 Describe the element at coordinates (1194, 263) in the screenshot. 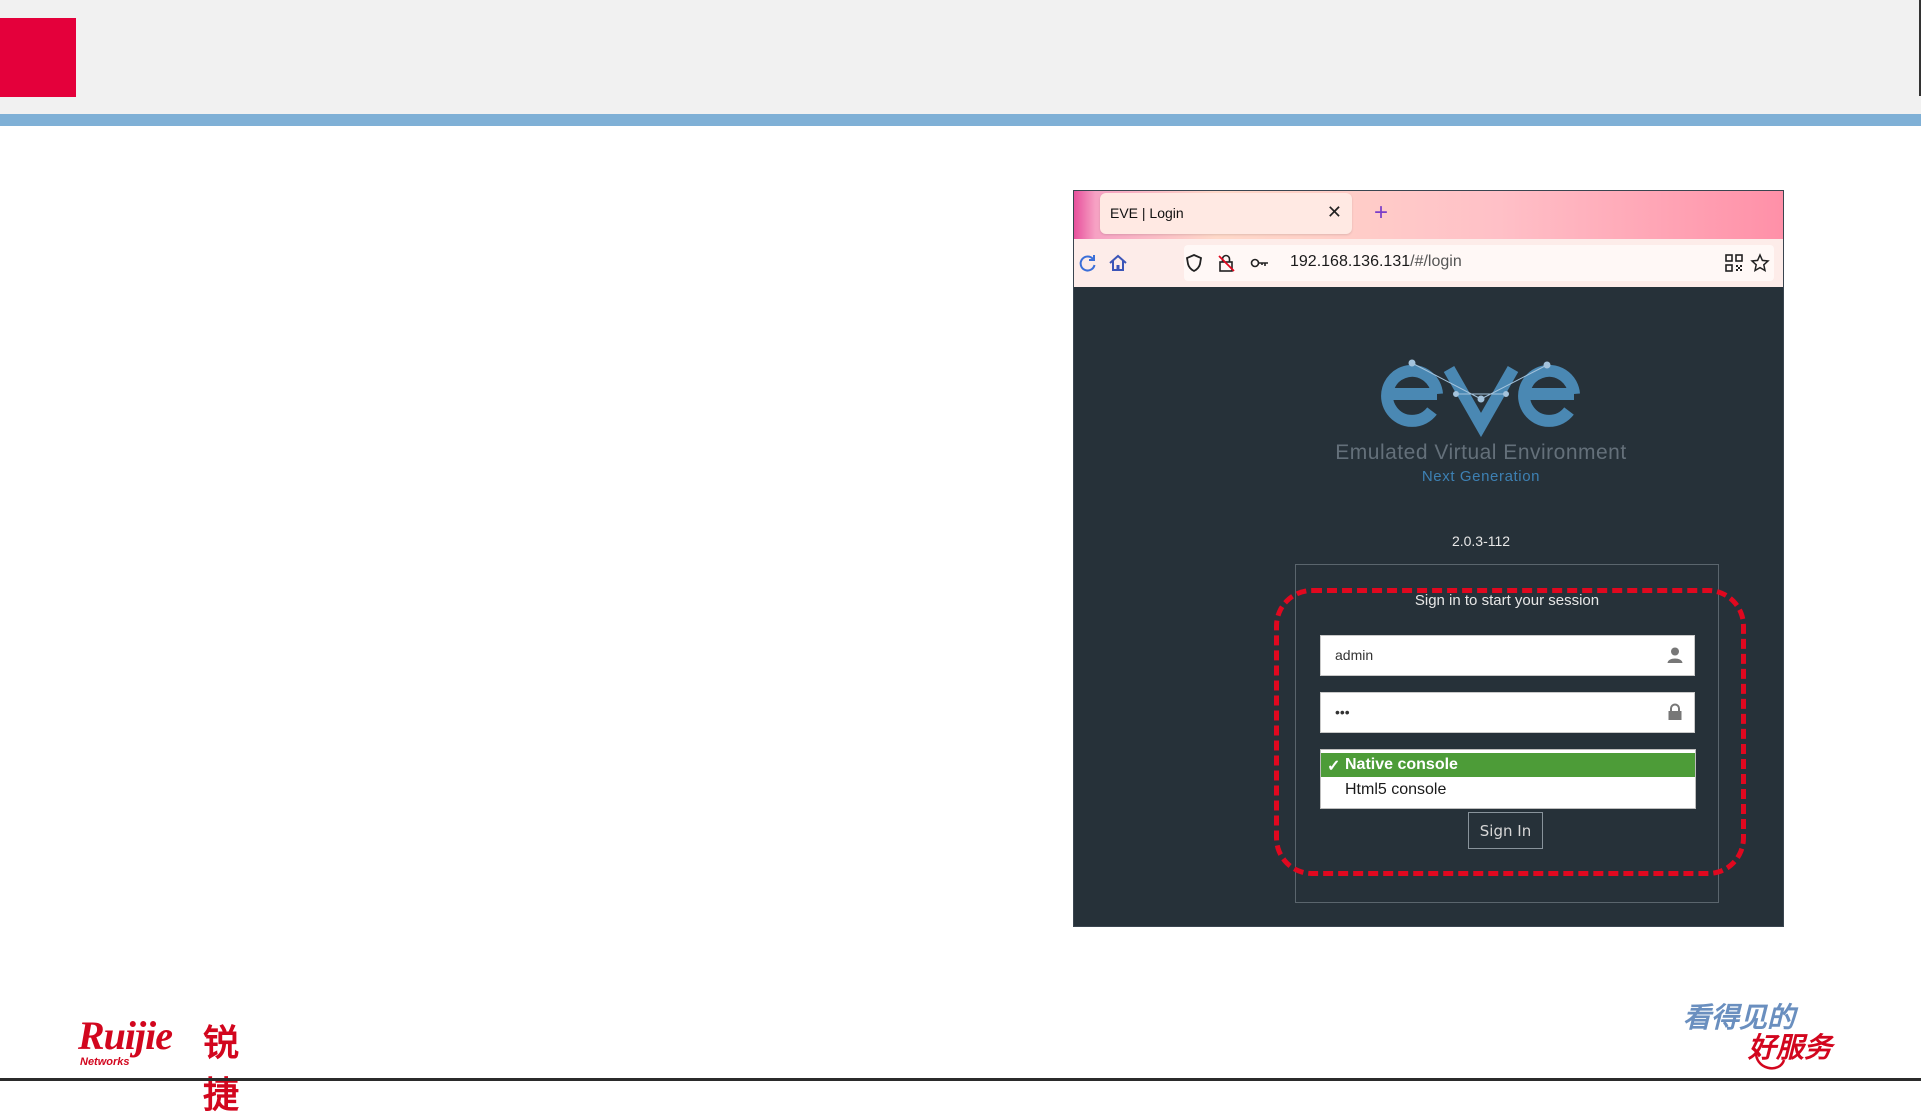

I see `shield-icon` at that location.